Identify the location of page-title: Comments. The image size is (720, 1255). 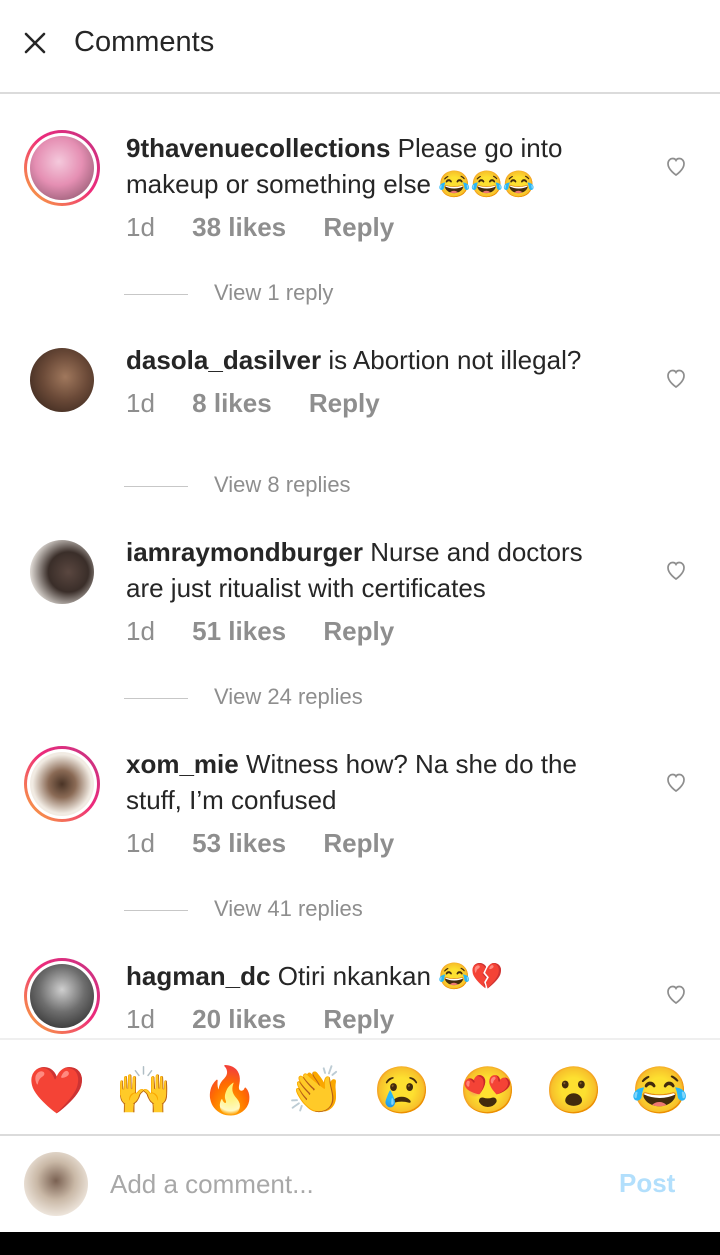
(144, 42).